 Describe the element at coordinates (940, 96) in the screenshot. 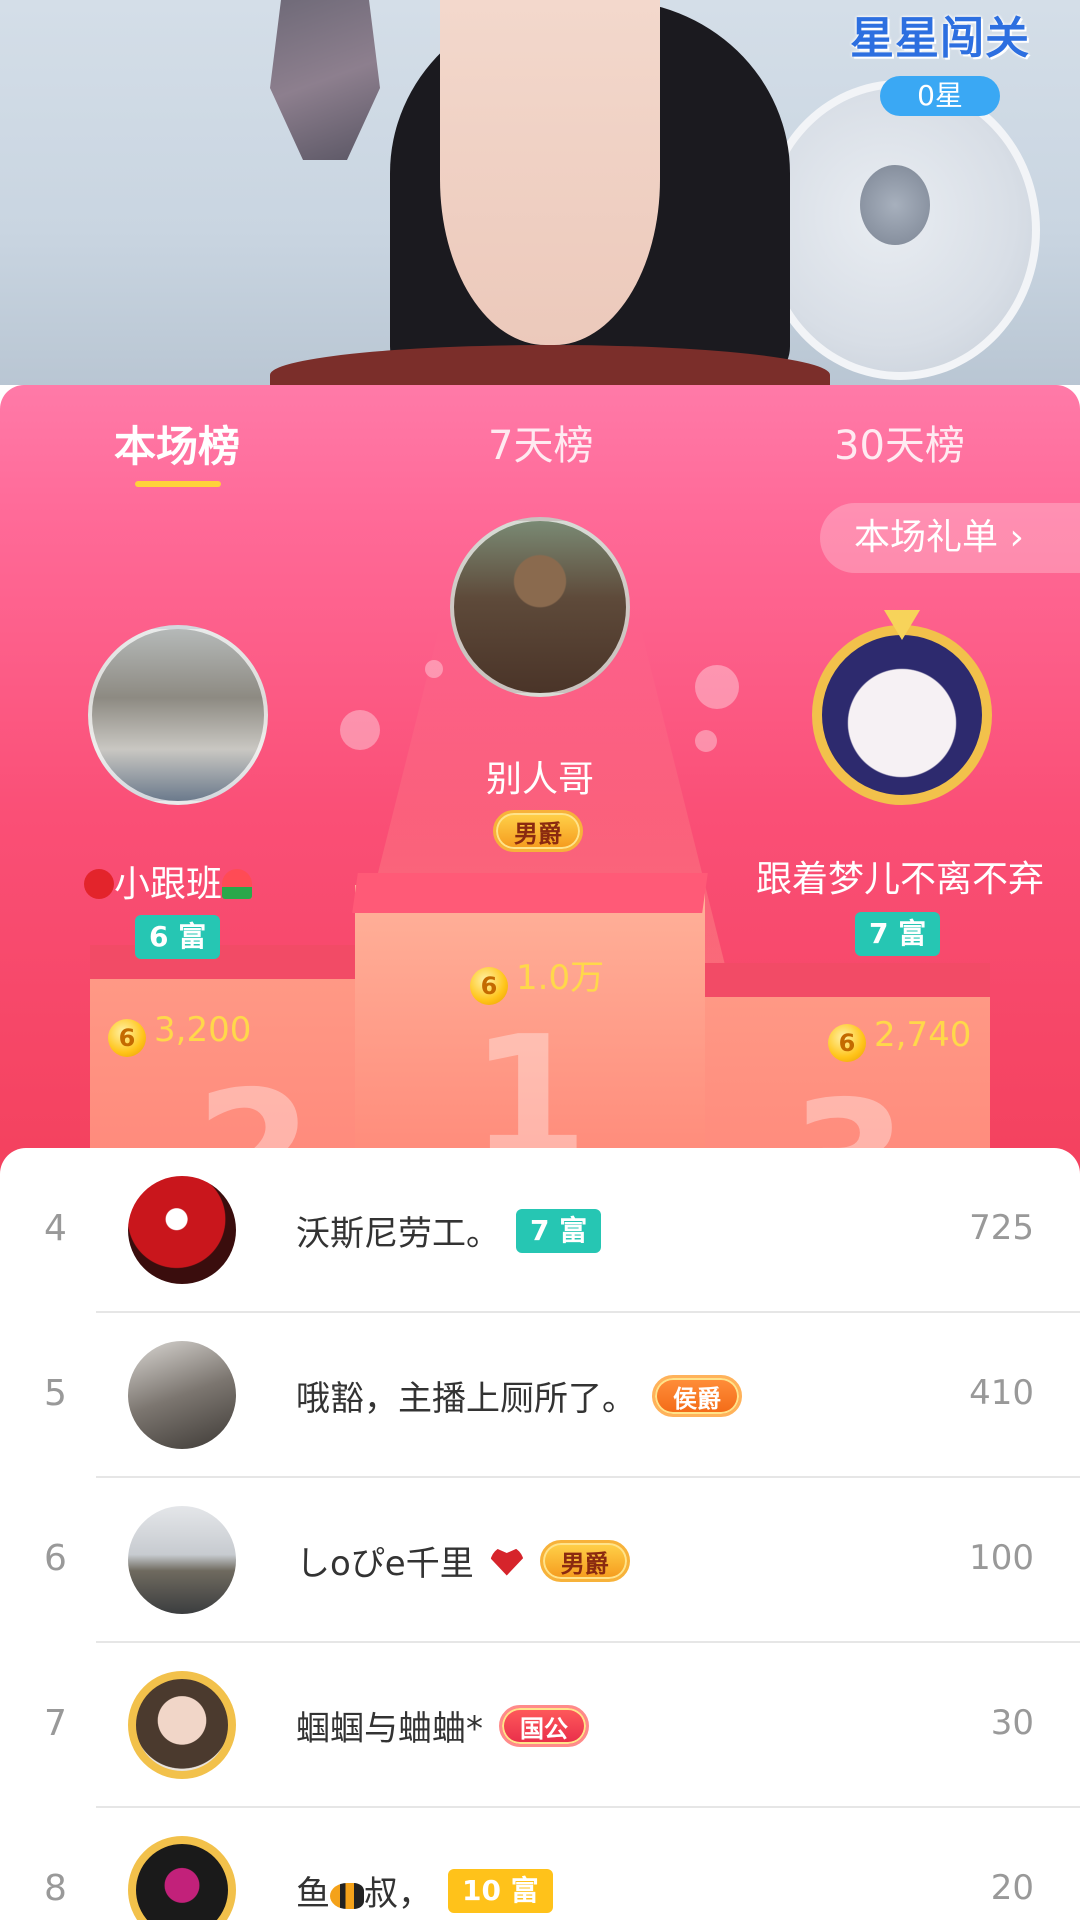

I see `star-count-pill: 0星` at that location.